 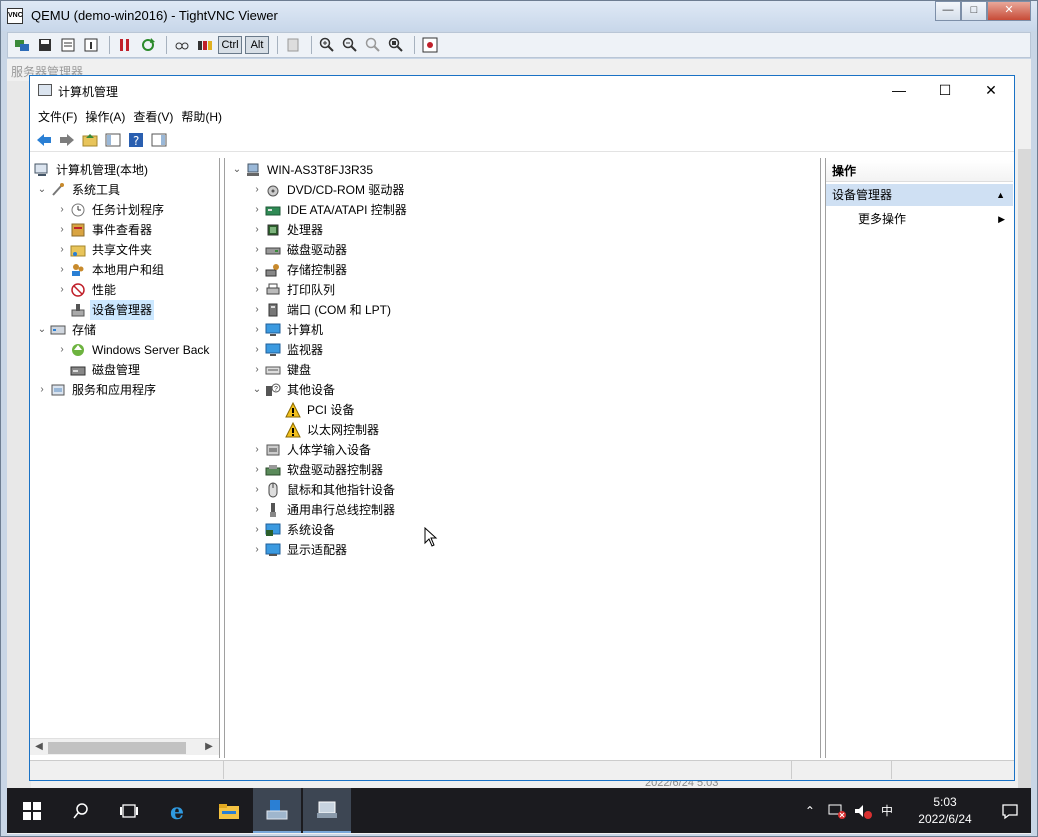 I want to click on device-category: › 键盘, so click(x=281, y=370).